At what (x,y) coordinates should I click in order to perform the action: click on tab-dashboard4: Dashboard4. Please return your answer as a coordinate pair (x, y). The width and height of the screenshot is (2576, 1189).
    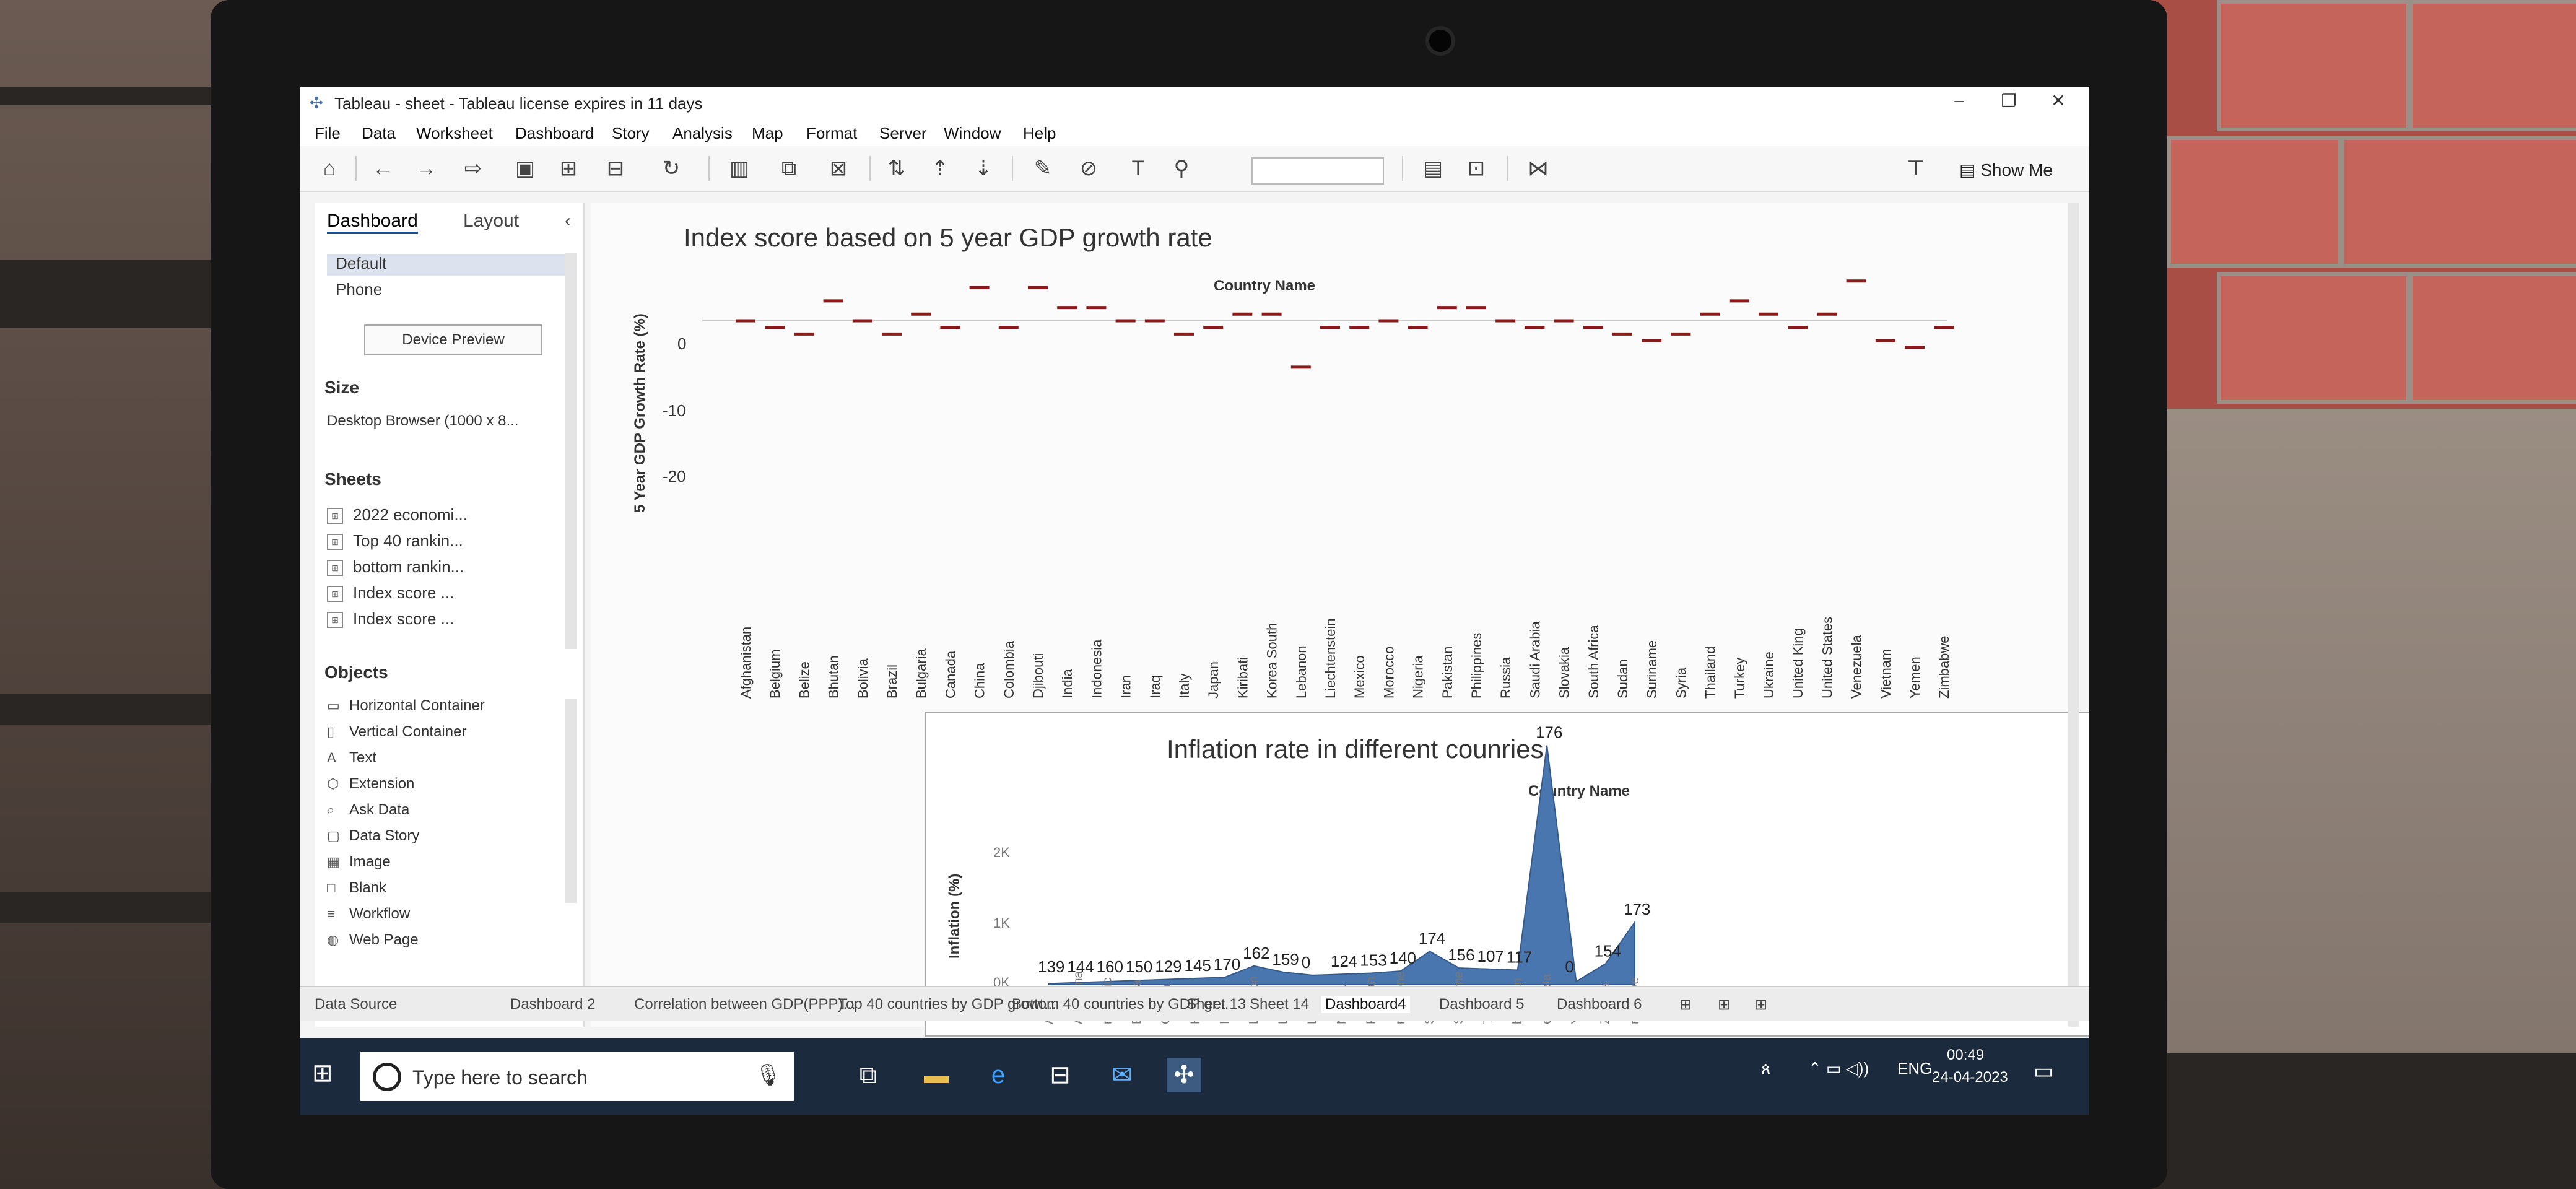
    Looking at the image, I should click on (1366, 1004).